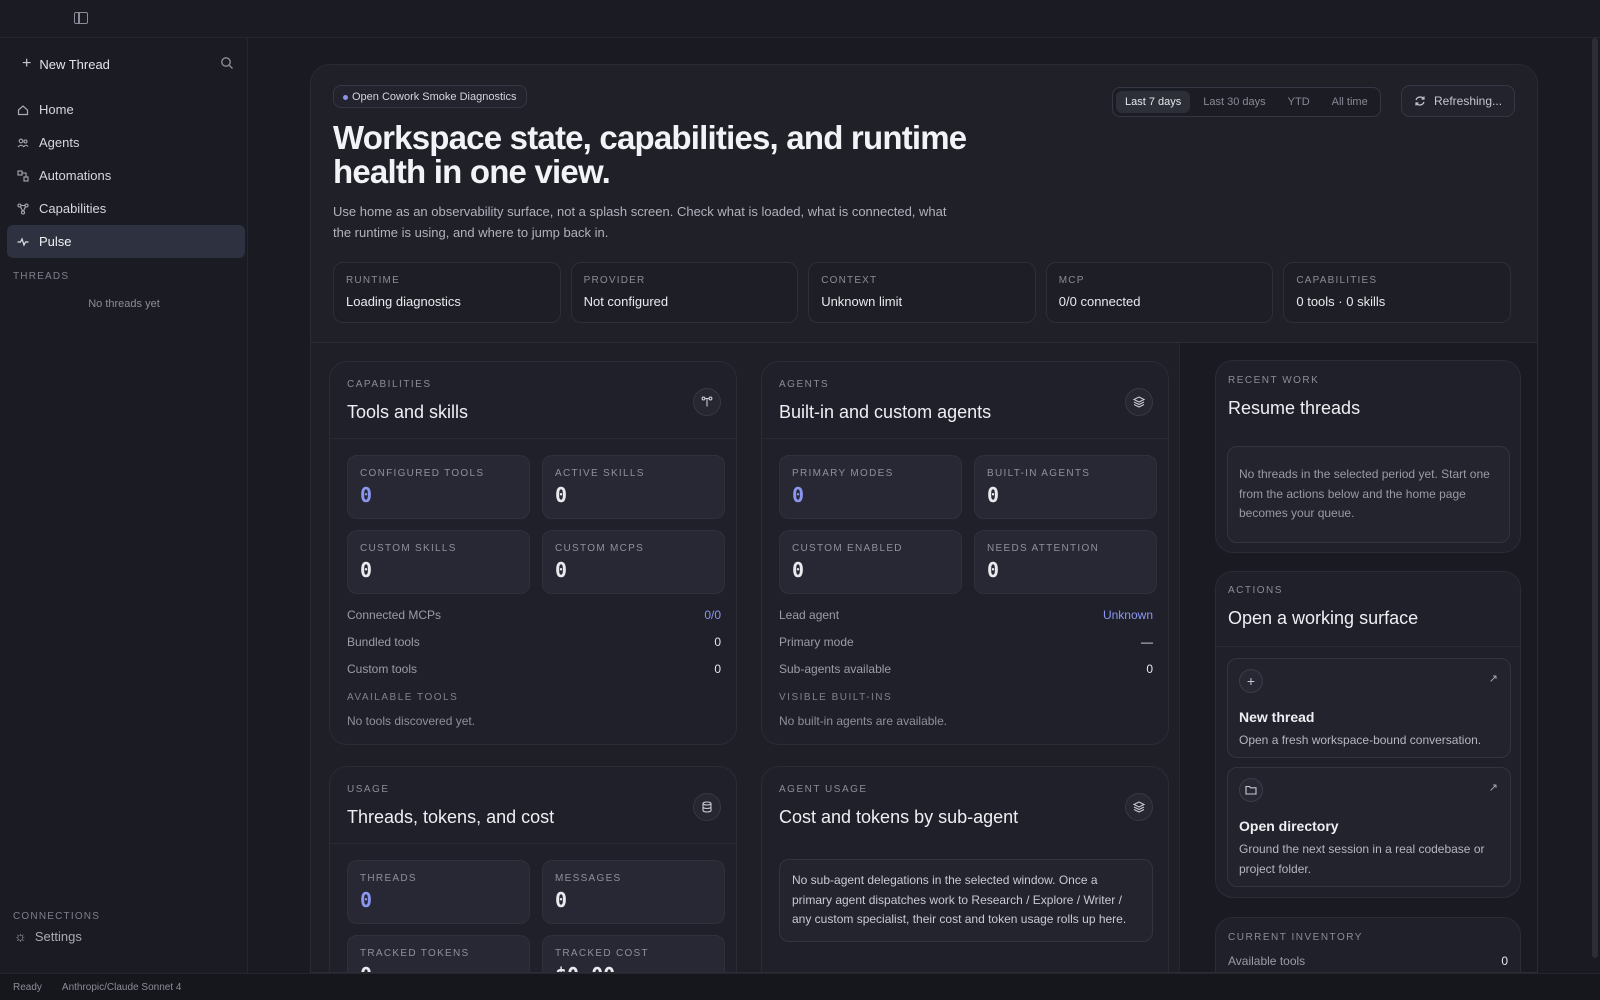  I want to click on row-primary-mode: Primary mode —, so click(966, 644).